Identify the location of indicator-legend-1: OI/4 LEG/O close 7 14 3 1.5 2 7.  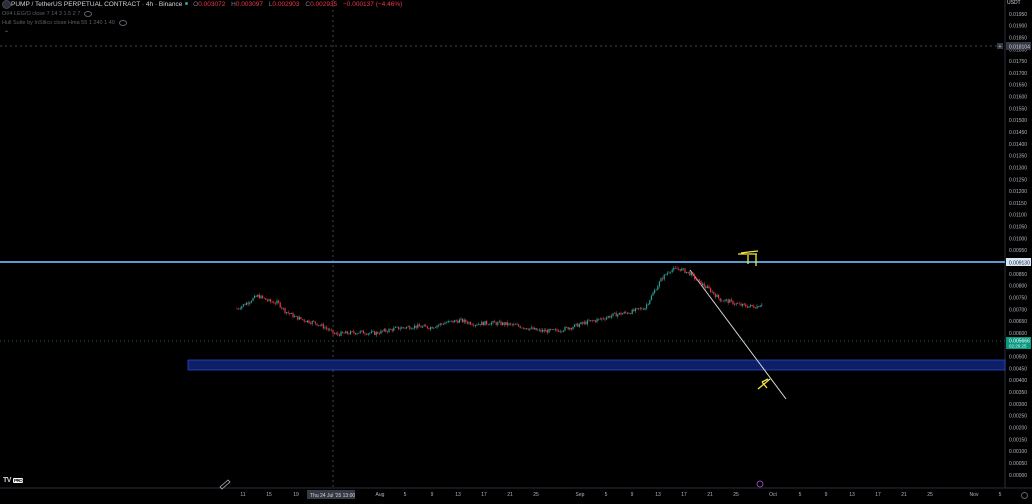
(47, 14).